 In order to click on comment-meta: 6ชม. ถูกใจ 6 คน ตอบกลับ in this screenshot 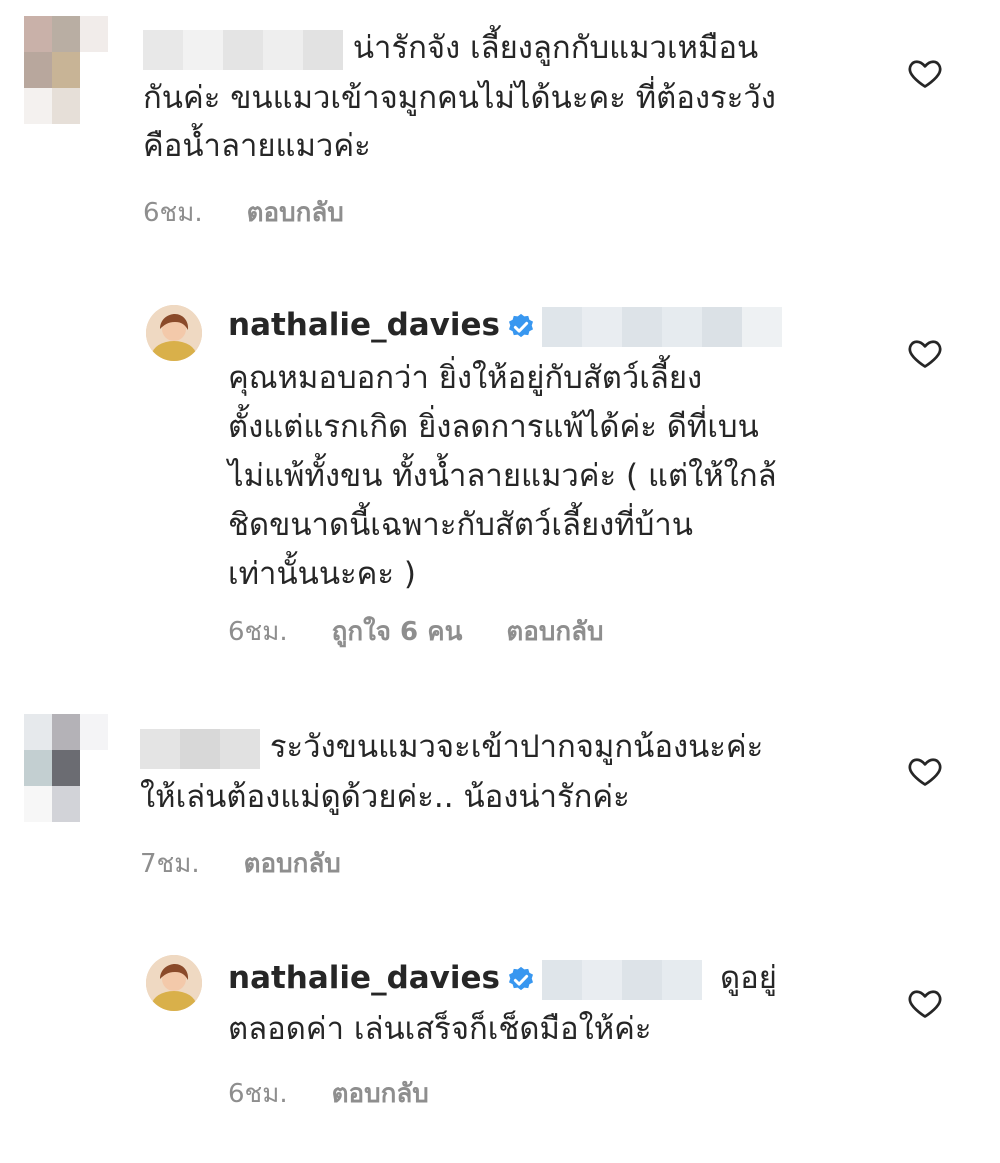, I will do `click(438, 631)`.